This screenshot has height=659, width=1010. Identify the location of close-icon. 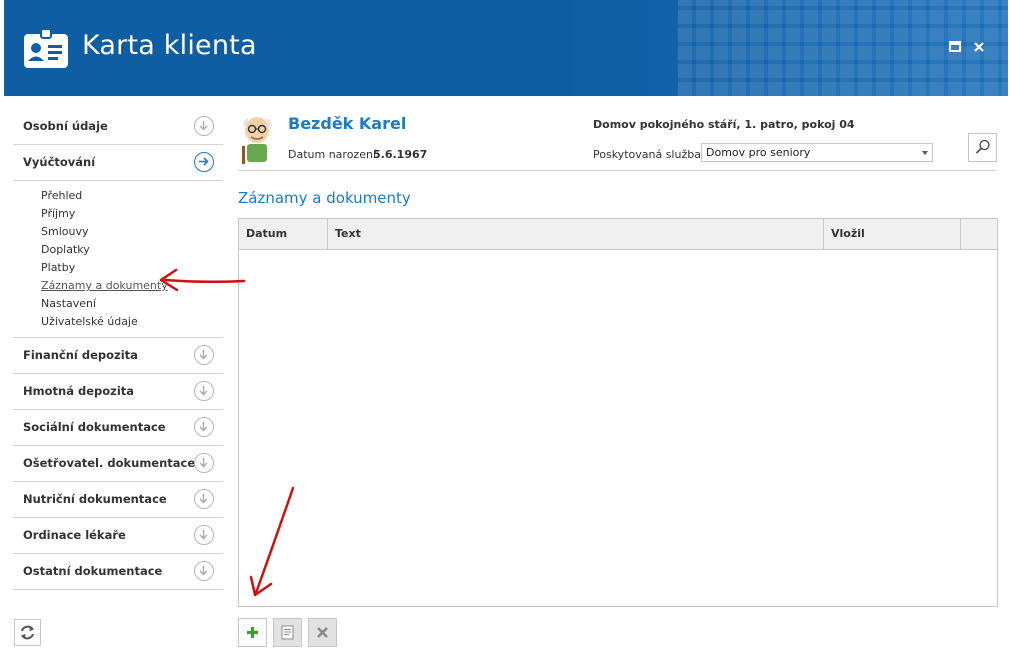
(979, 48).